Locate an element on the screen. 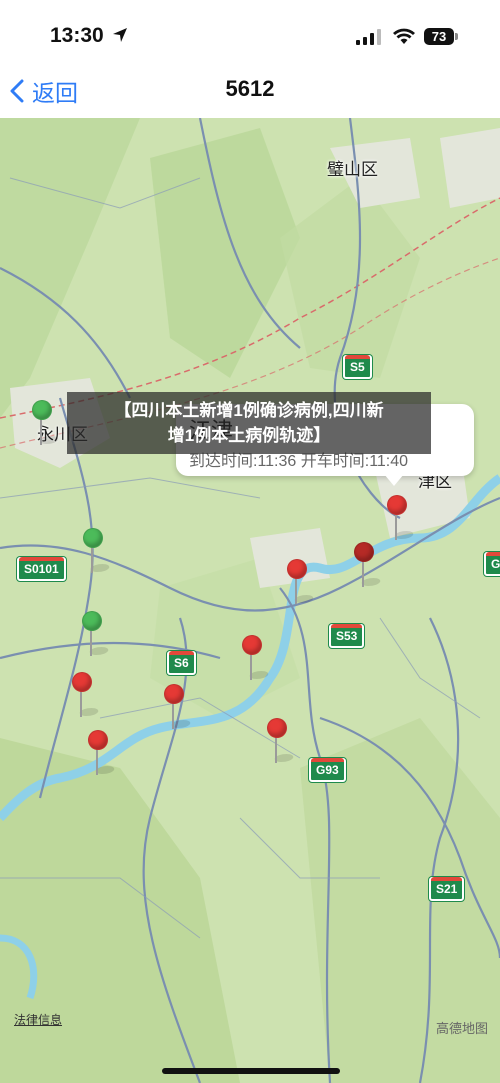 The width and height of the screenshot is (500, 1083). road-shield-g: G is located at coordinates (492, 564).